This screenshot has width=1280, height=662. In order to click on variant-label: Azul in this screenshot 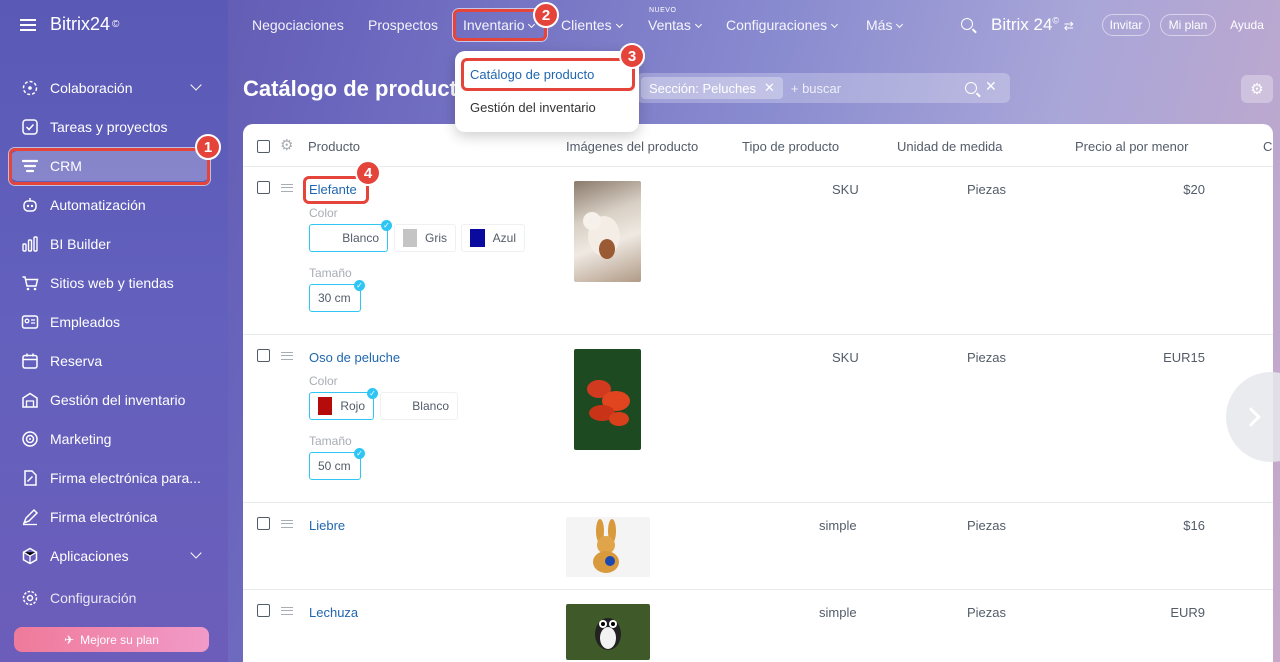, I will do `click(504, 238)`.